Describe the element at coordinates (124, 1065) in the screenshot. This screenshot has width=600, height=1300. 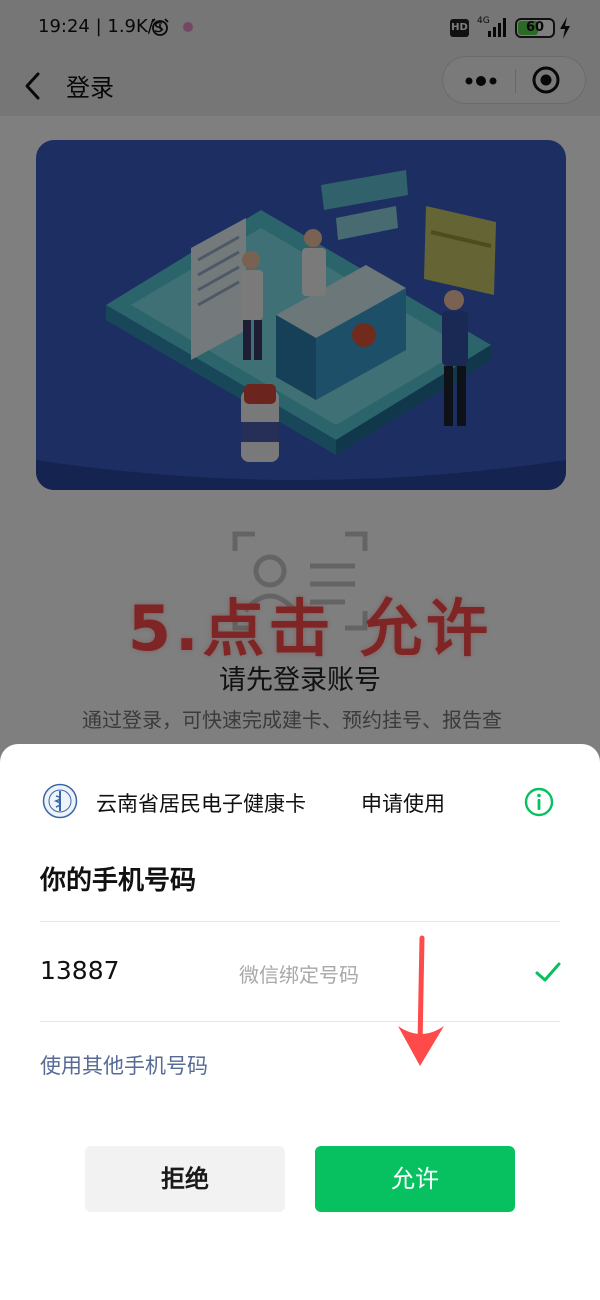
I see `use-other-phone-link: 使用其他手机号码` at that location.